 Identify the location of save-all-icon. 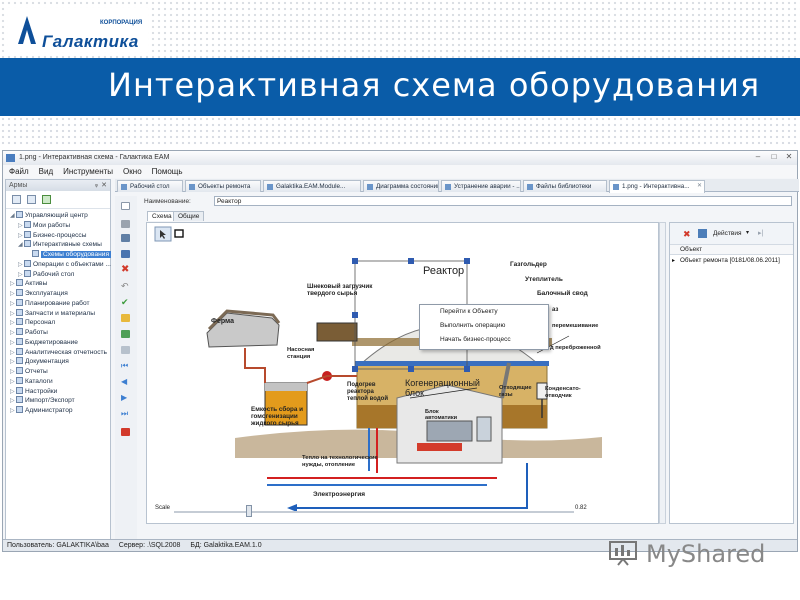
(125, 238).